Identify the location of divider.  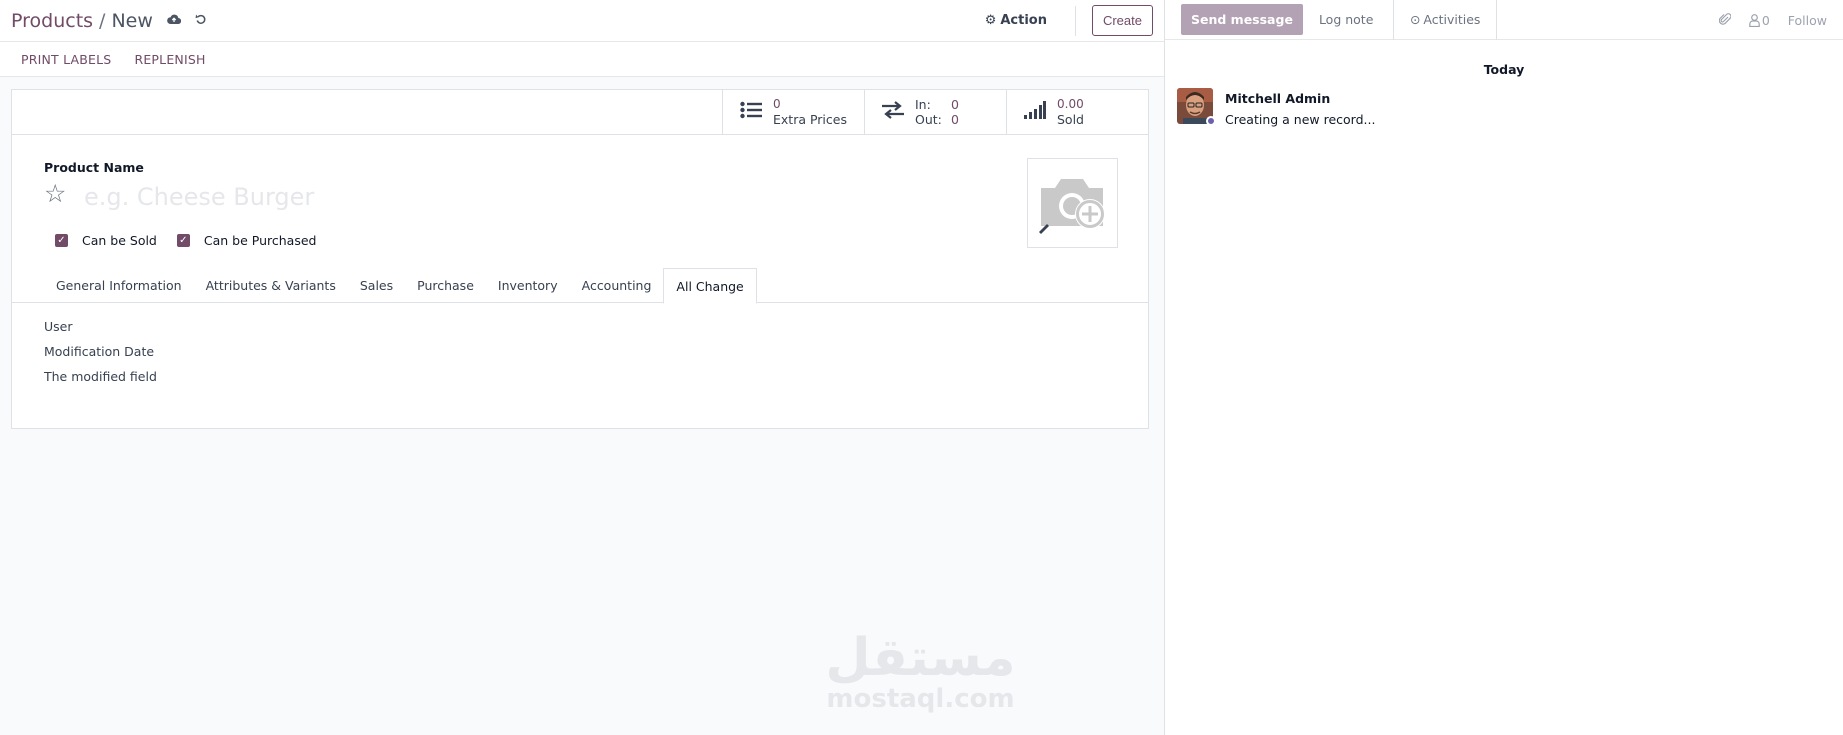
(1075, 20).